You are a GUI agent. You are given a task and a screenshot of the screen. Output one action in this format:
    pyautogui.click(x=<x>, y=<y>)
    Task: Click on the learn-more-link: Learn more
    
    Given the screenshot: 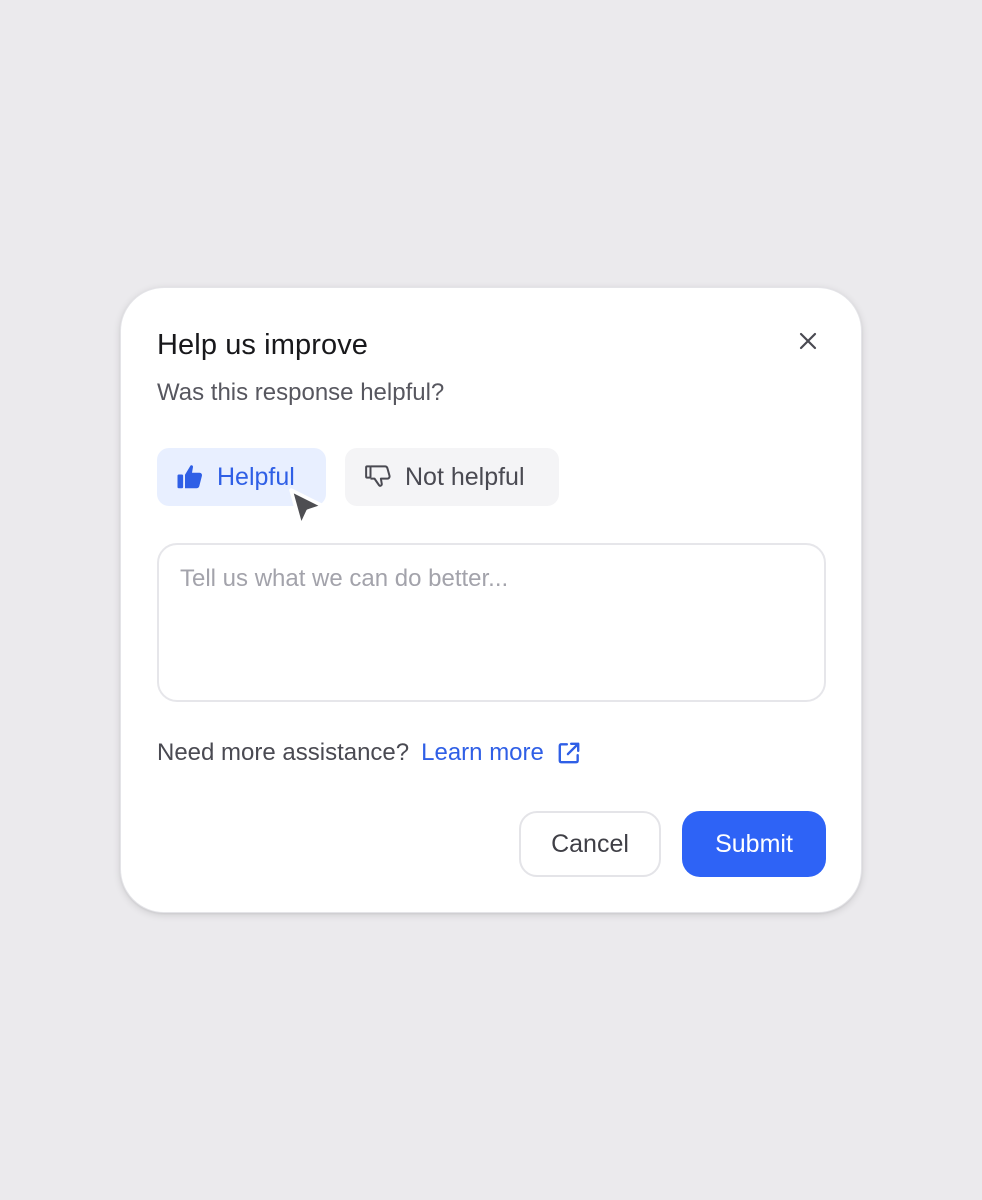 What is the action you would take?
    pyautogui.click(x=502, y=753)
    